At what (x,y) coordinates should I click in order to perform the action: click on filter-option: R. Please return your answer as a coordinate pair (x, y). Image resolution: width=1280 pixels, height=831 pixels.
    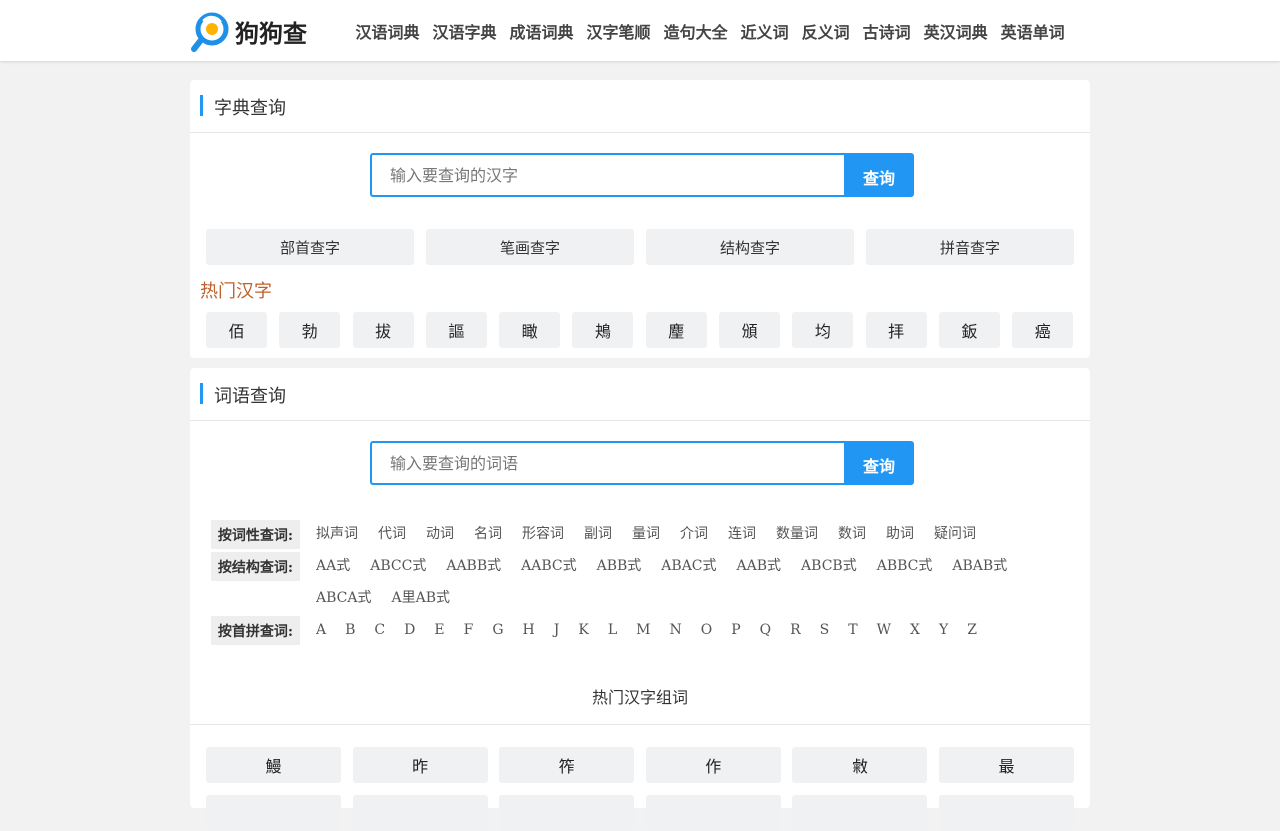
    Looking at the image, I should click on (795, 632).